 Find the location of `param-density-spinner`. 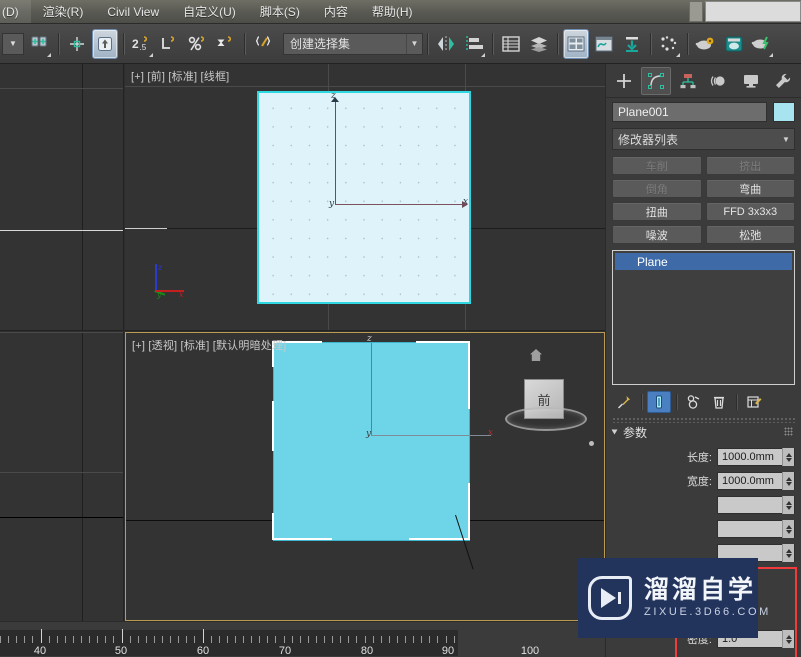

param-density-spinner is located at coordinates (788, 639).